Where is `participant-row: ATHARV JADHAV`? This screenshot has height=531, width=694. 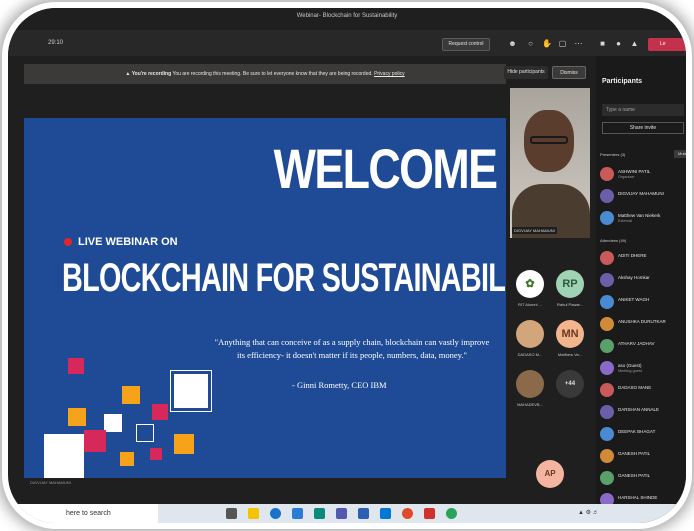 participant-row: ATHARV JADHAV is located at coordinates (642, 347).